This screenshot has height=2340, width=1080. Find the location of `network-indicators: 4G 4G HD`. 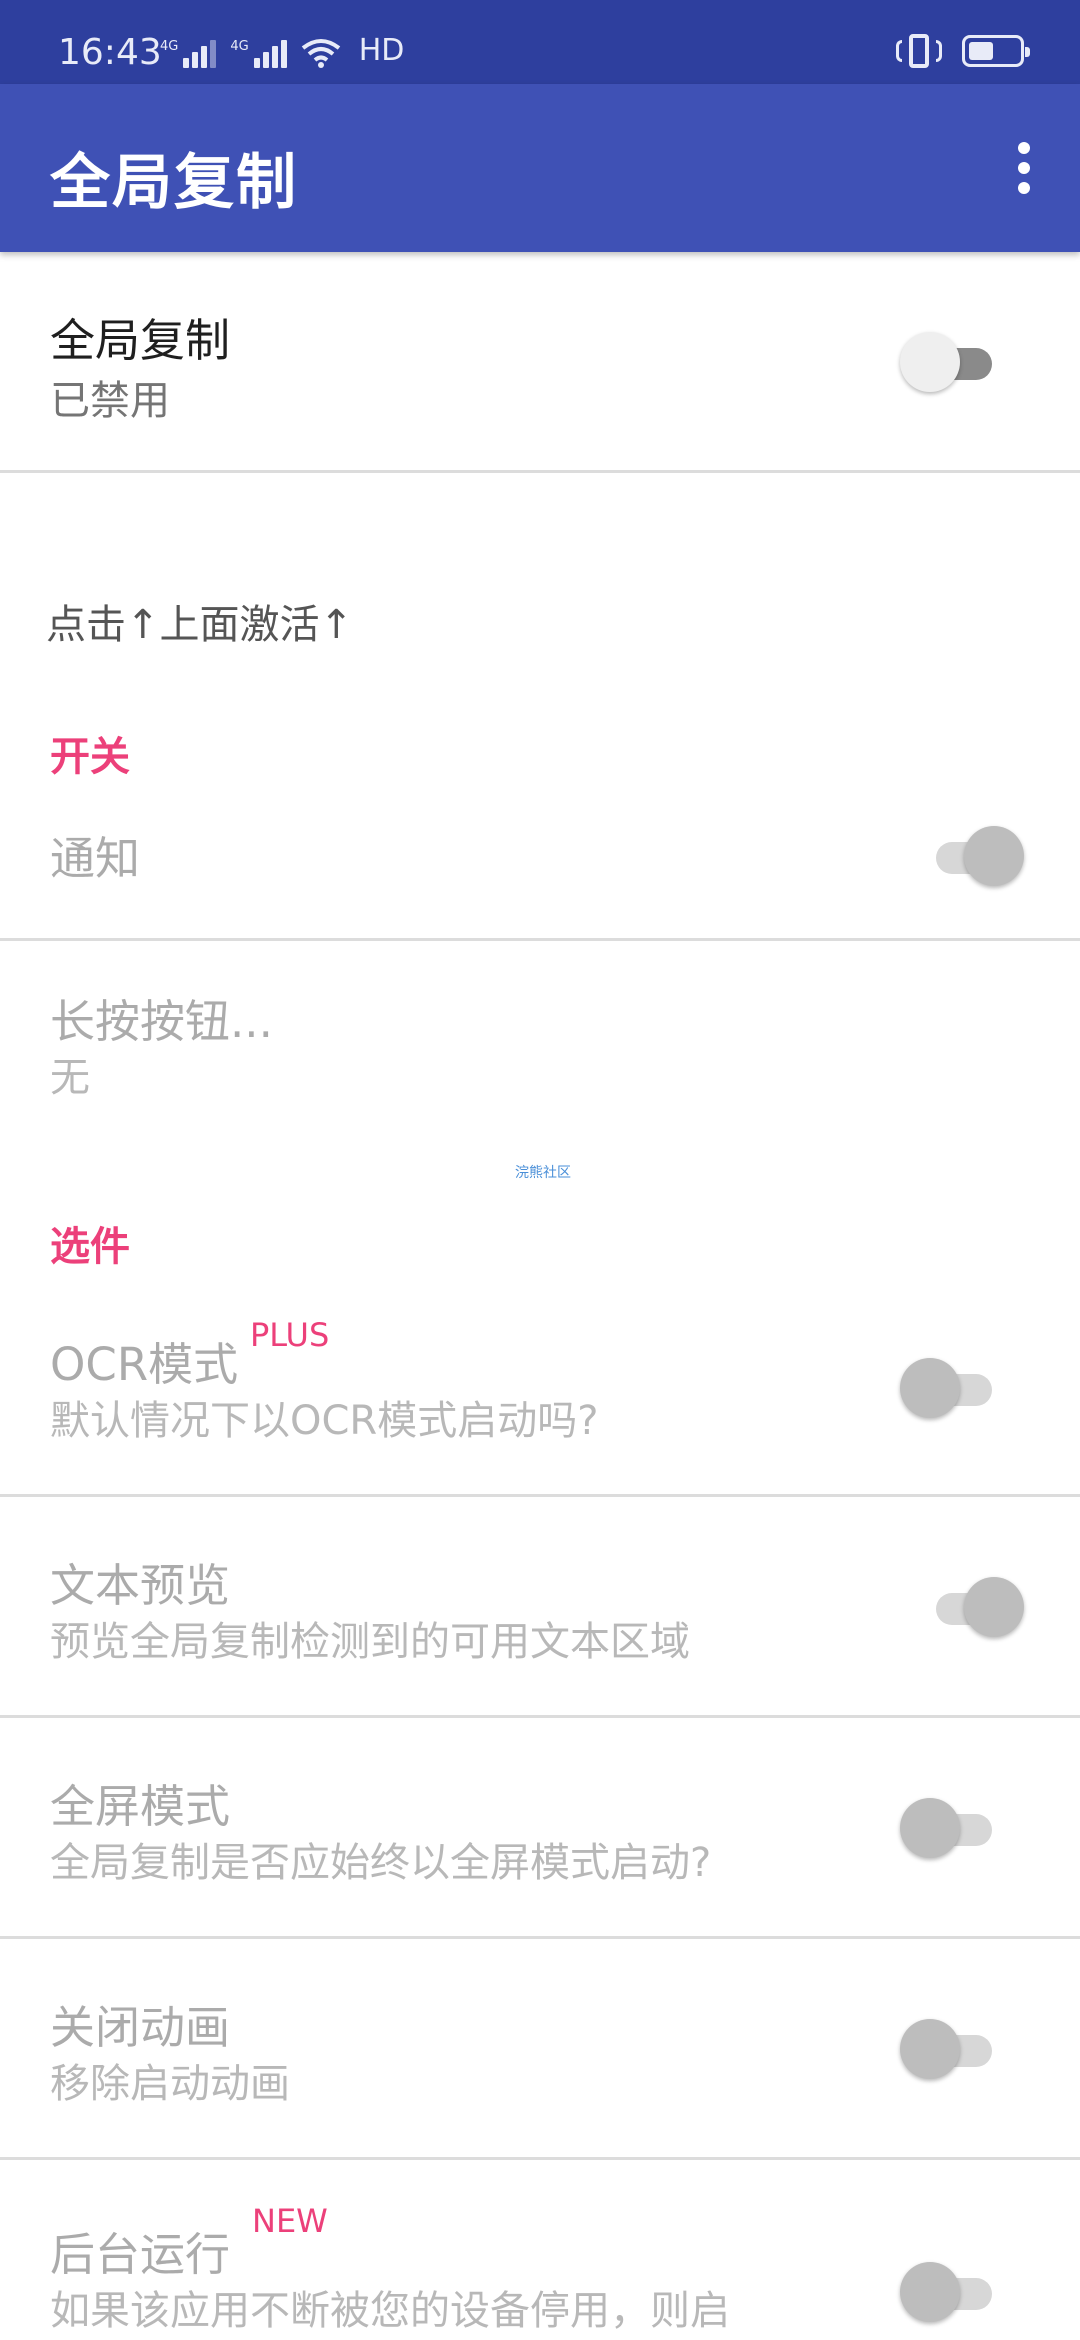

network-indicators: 4G 4G HD is located at coordinates (282, 51).